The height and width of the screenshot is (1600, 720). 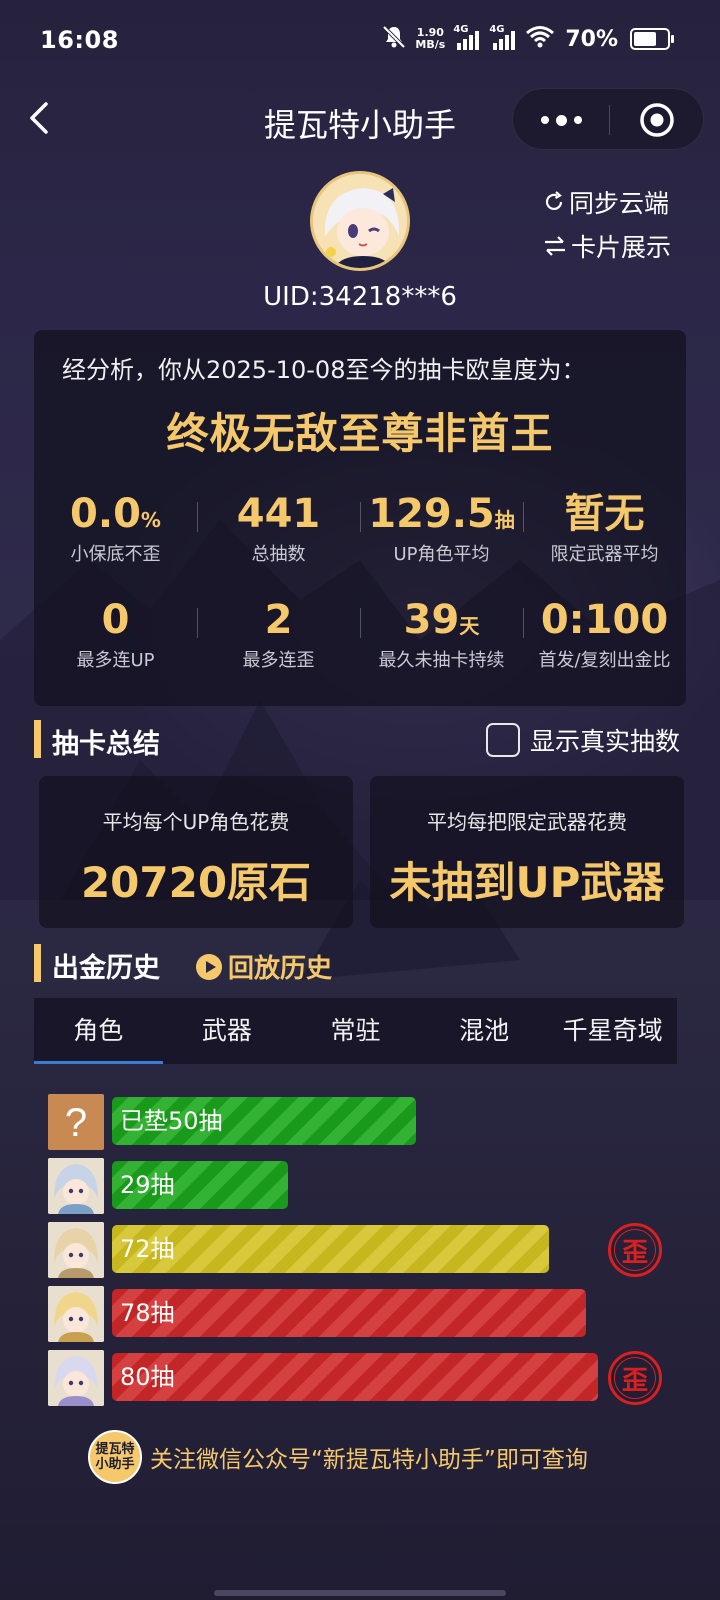 I want to click on history-section-title: 出金历史, so click(x=106, y=968).